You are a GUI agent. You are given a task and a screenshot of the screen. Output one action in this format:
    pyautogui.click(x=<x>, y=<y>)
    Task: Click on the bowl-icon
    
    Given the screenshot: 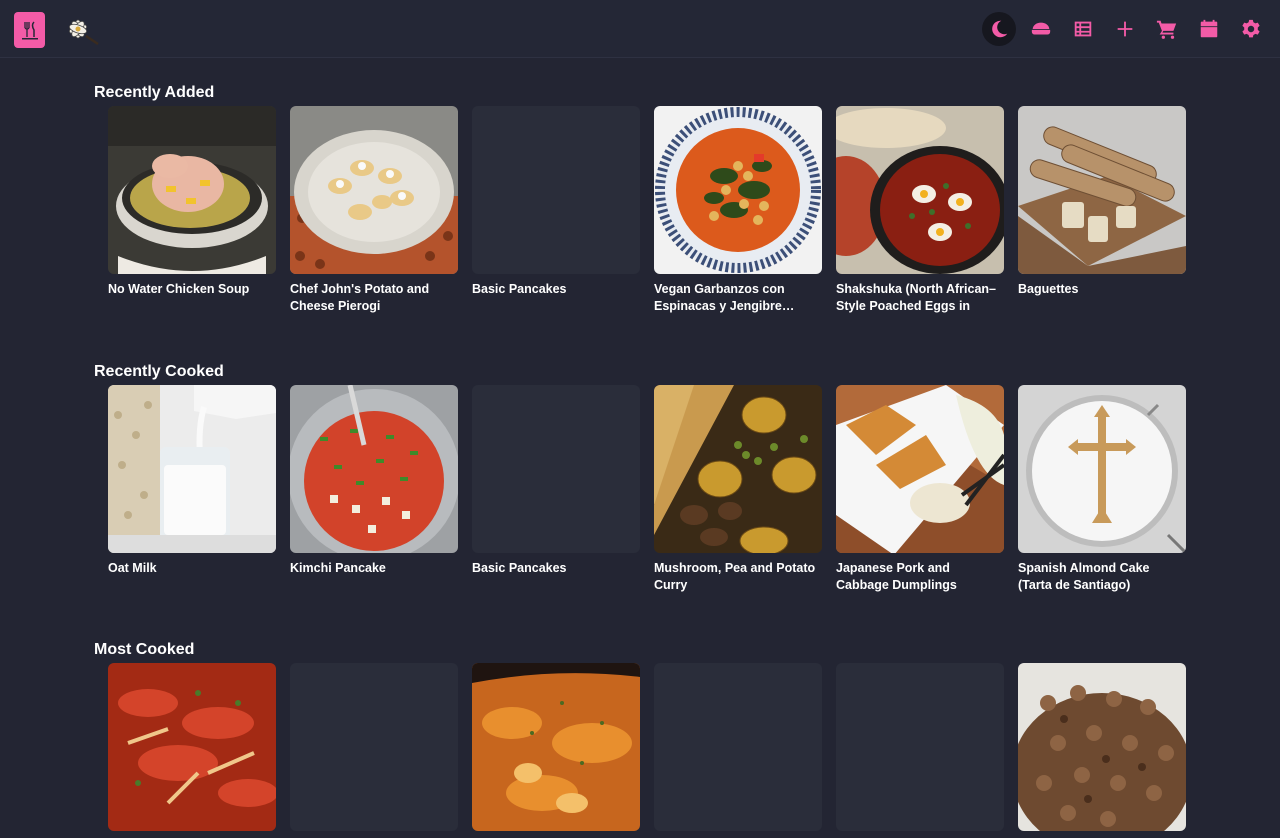 What is the action you would take?
    pyautogui.click(x=1041, y=28)
    